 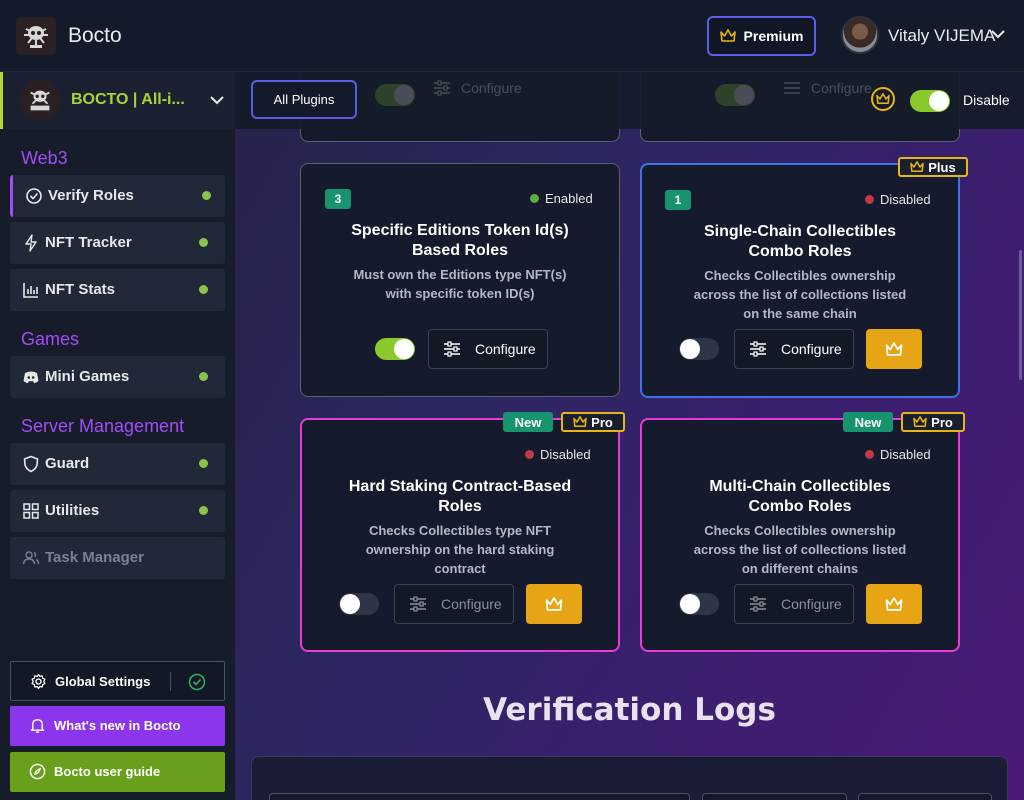 What do you see at coordinates (460, 486) in the screenshot?
I see `card-title-line: Hard Staking Contract-Based` at bounding box center [460, 486].